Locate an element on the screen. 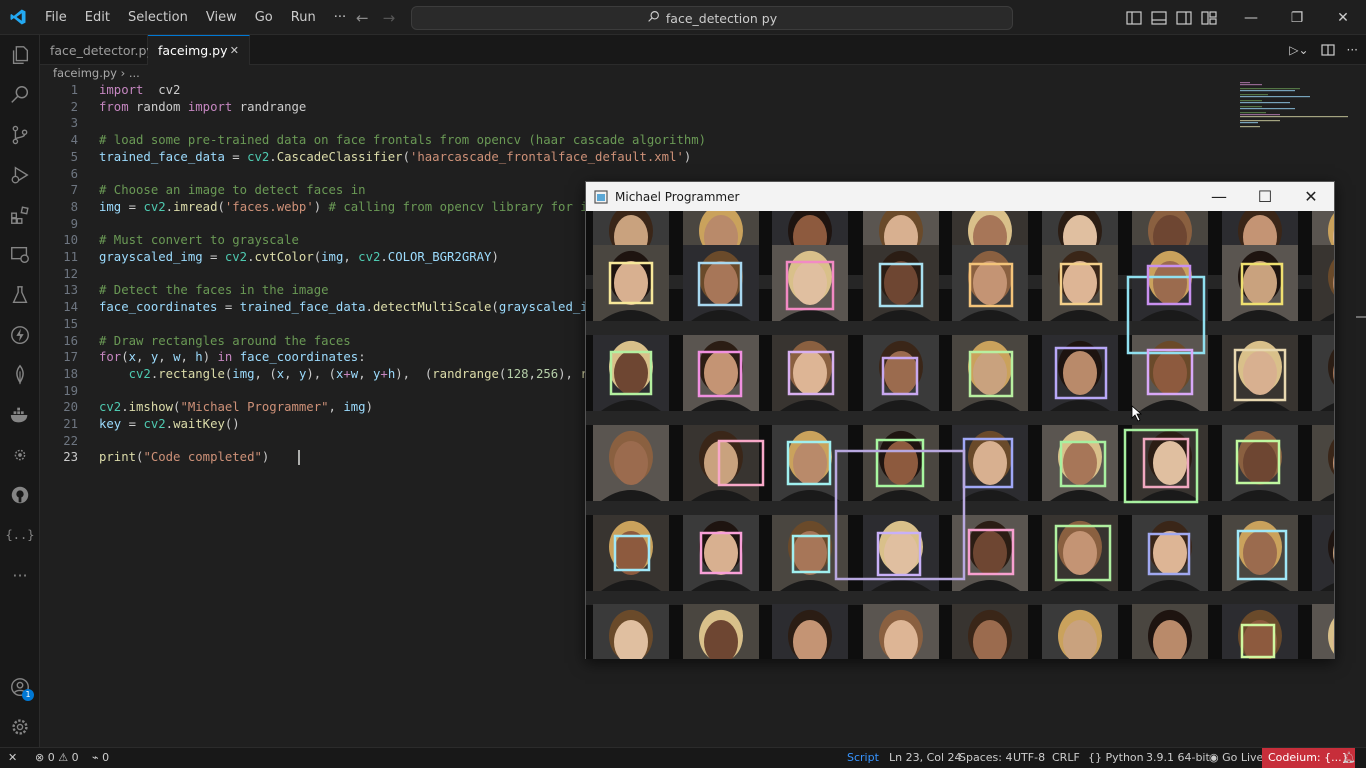 The image size is (1366, 768). explorer-icon is located at coordinates (20, 55).